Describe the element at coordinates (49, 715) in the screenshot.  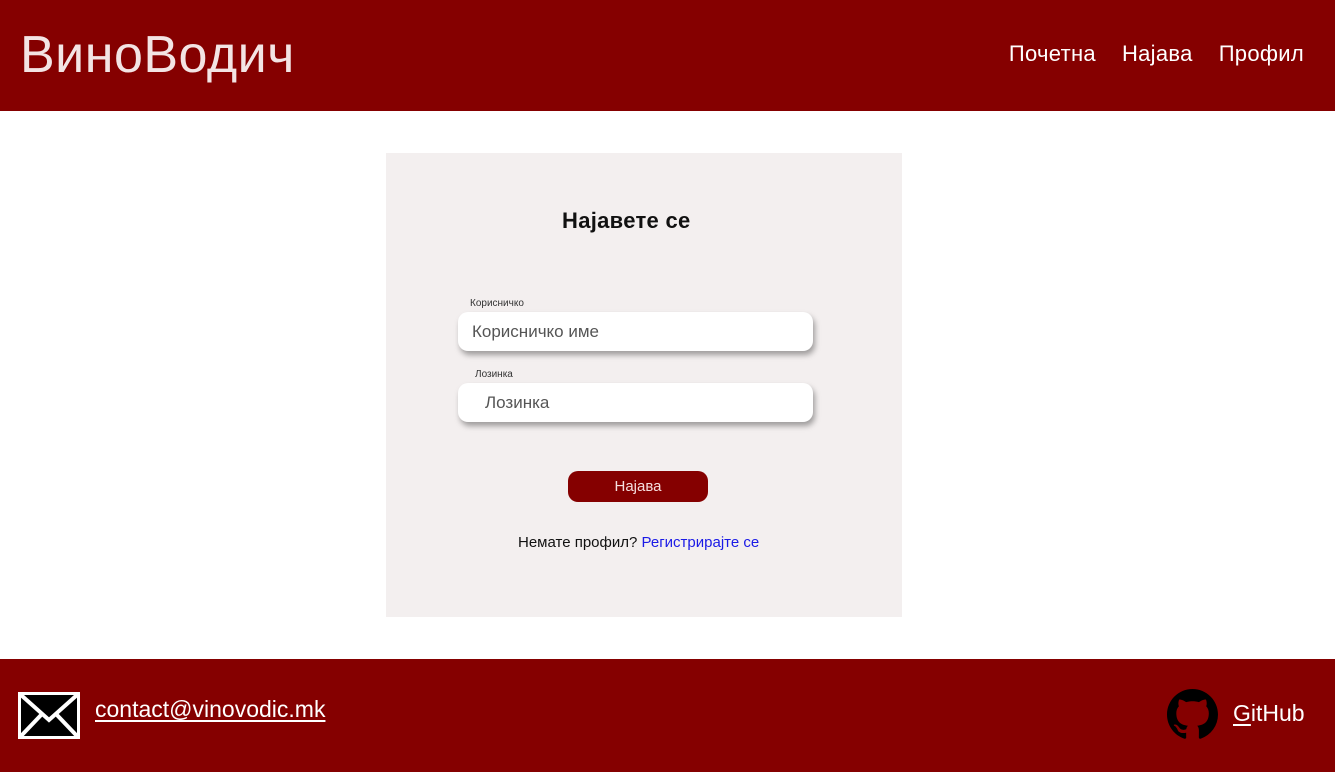
I see `envelope-icon` at that location.